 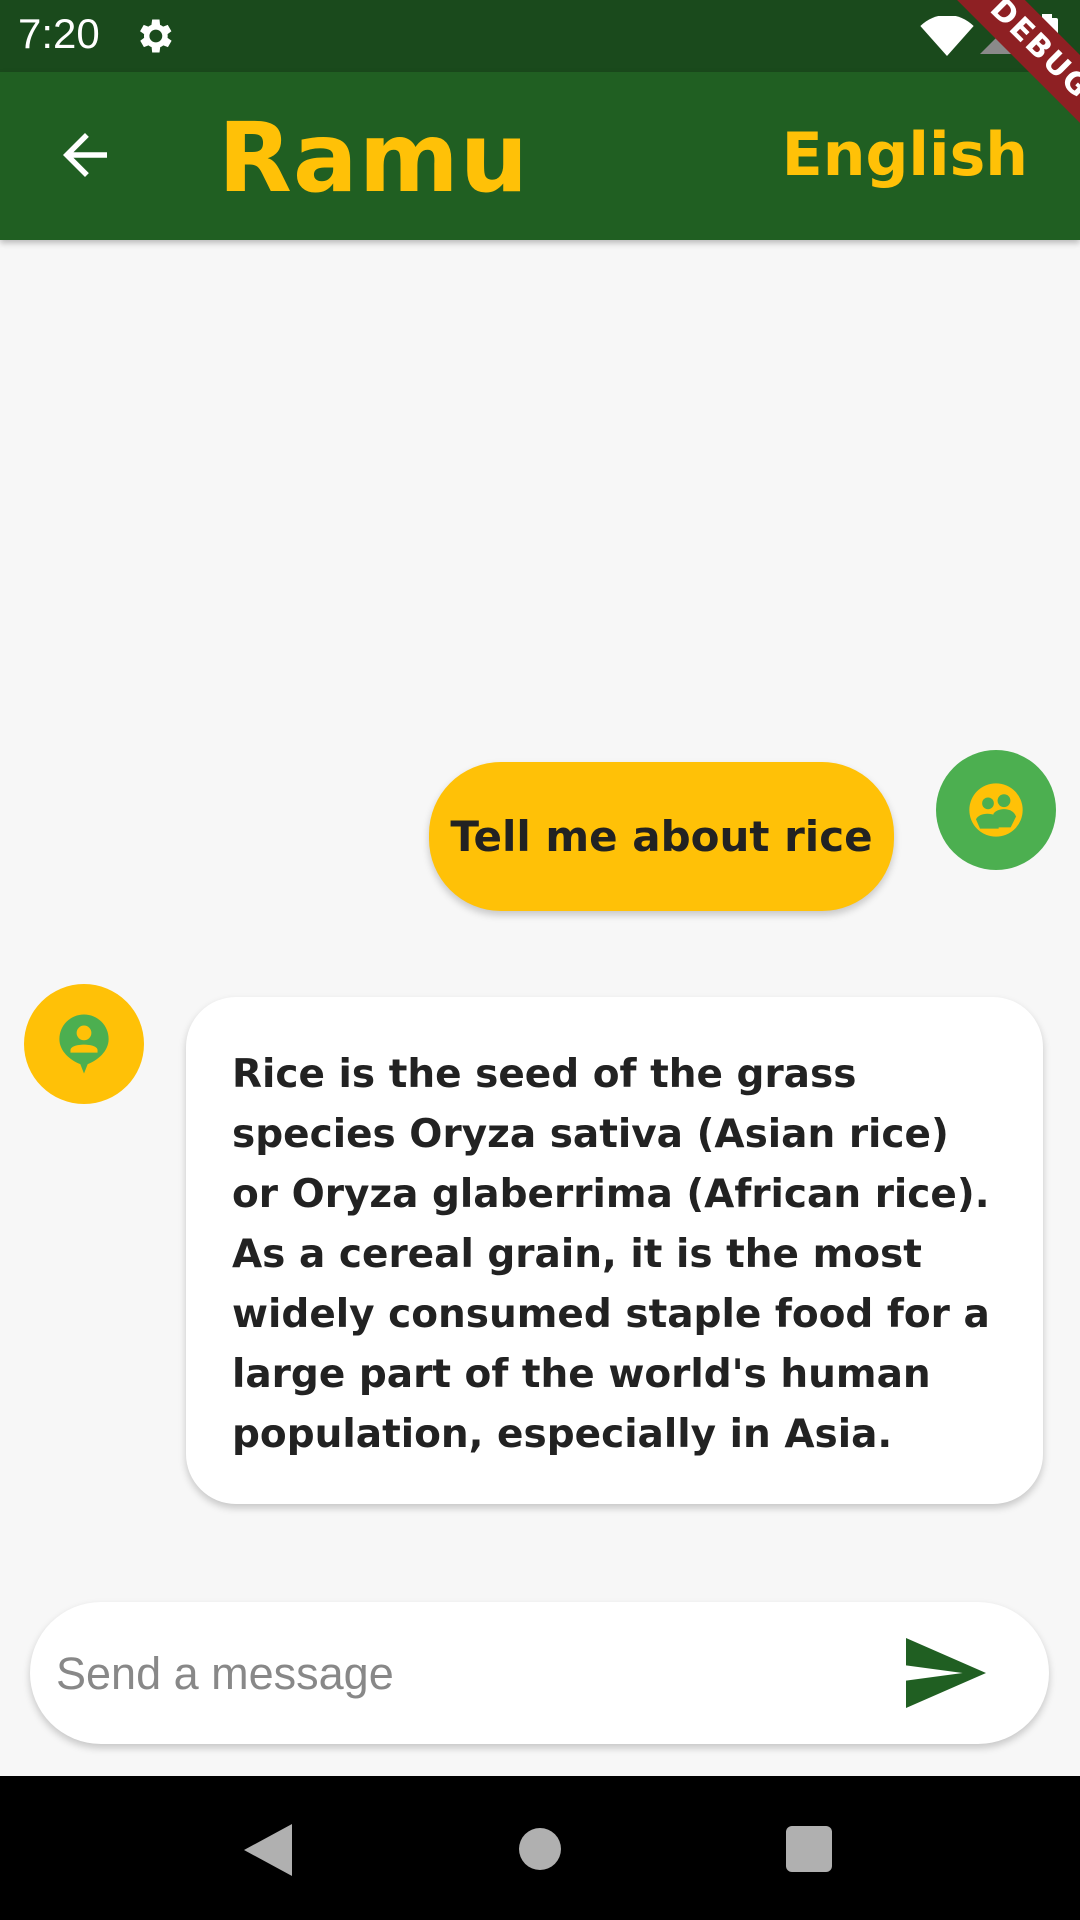 I want to click on send-icon, so click(x=946, y=1673).